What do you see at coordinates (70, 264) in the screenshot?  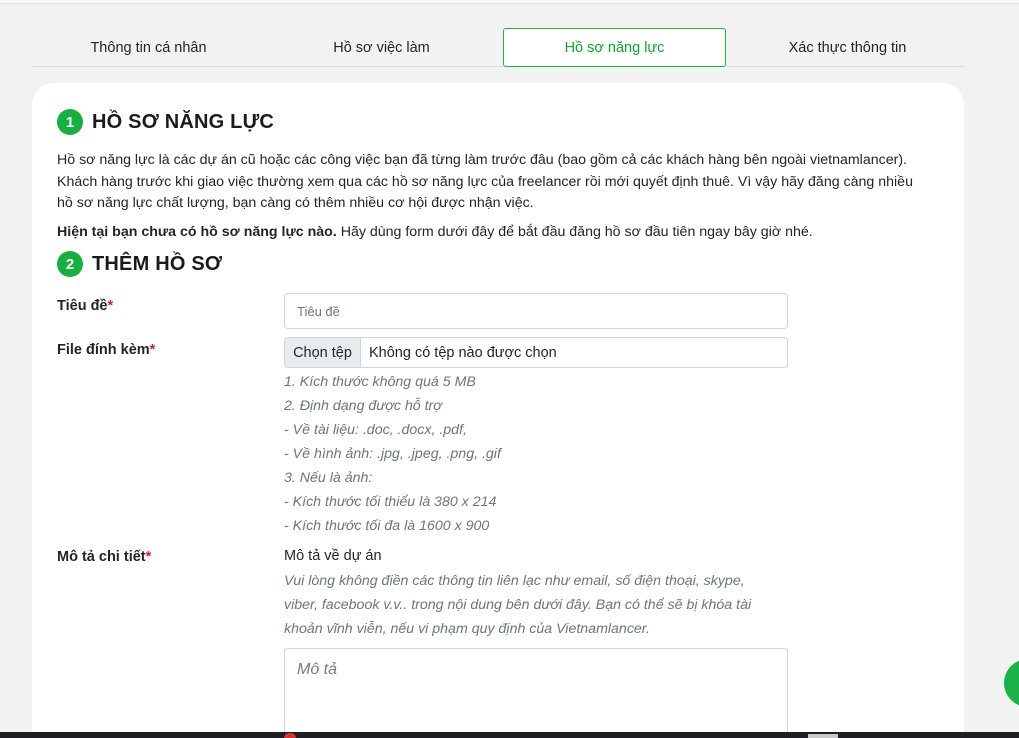 I see `step-number-badge: 2` at bounding box center [70, 264].